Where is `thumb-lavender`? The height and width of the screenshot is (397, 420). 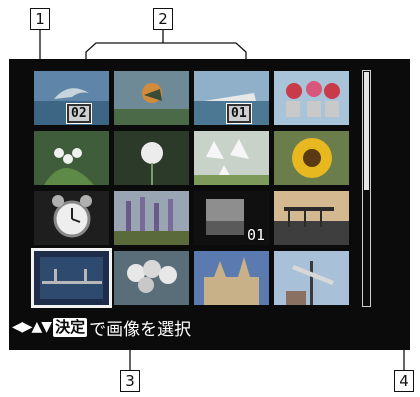
thumb-lavender is located at coordinates (151, 218).